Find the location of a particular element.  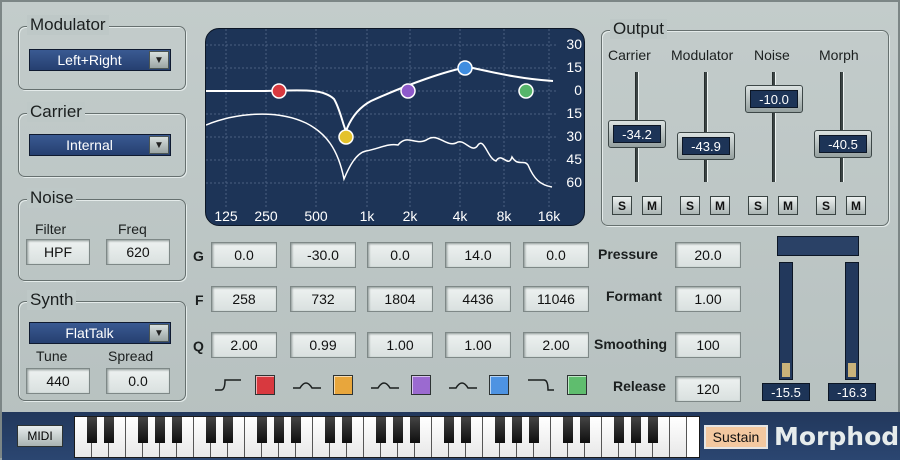

synth-spread-field: 0.0 is located at coordinates (138, 381).